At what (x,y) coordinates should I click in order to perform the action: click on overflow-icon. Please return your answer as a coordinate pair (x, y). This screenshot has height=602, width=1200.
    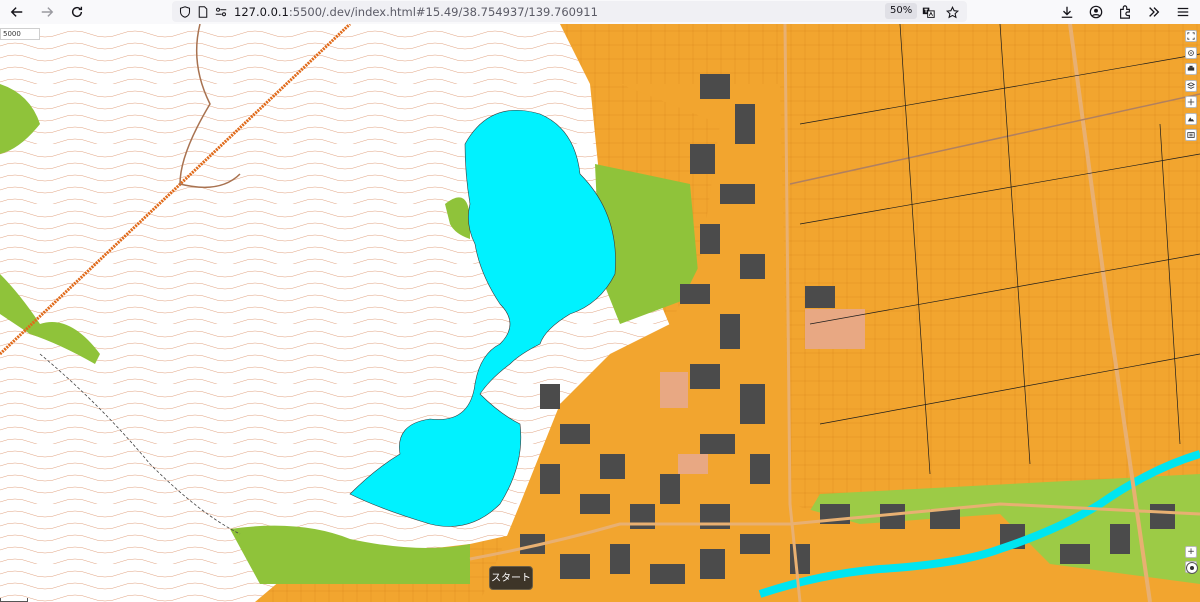
    Looking at the image, I should click on (1153, 12).